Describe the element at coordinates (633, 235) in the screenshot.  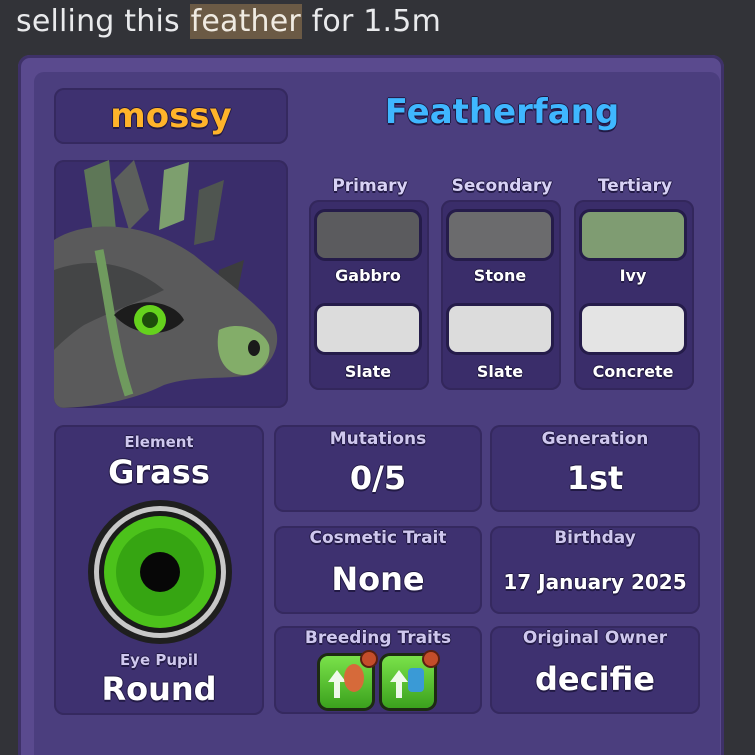
I see `tertiary-top-swatch` at that location.